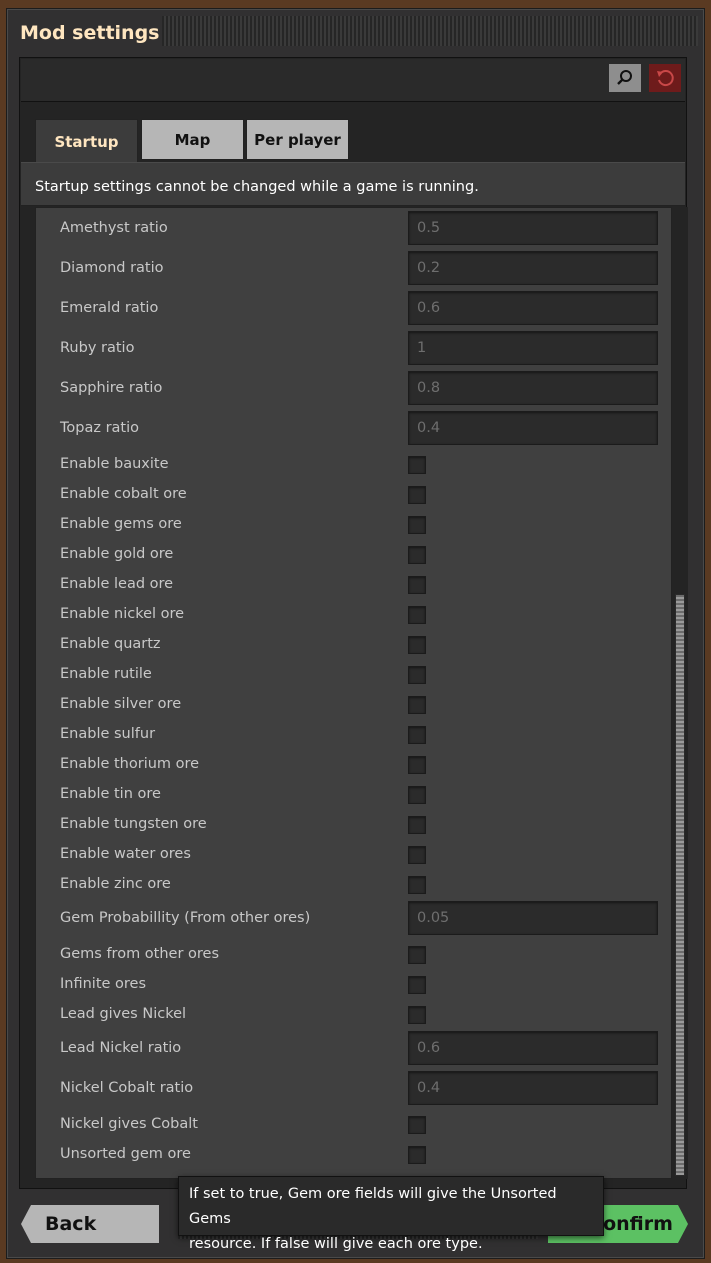 This screenshot has width=711, height=1263. Describe the element at coordinates (353, 1016) in the screenshot. I see `setting-row: Lead gives Nickel` at that location.